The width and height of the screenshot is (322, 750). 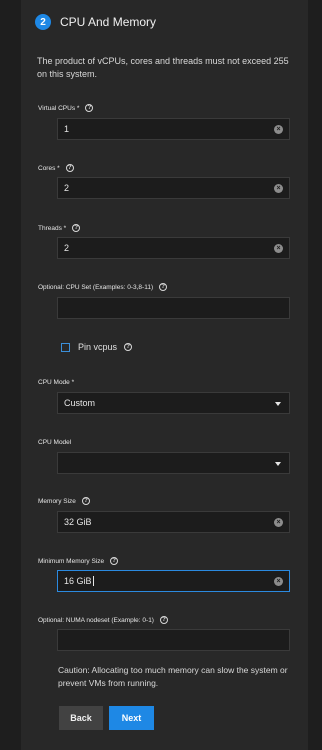 I want to click on cpu-mode-label-row: CPU Mode *, so click(x=56, y=382).